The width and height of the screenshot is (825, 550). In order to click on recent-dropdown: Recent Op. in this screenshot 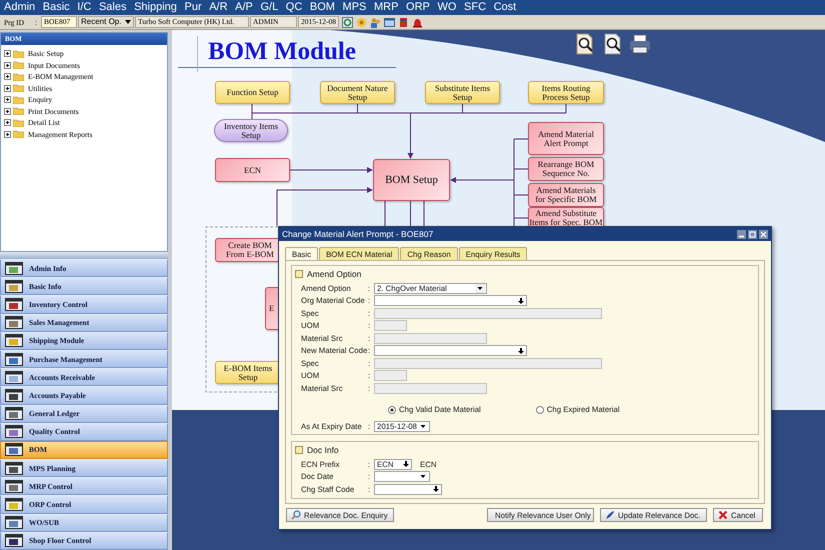, I will do `click(106, 22)`.